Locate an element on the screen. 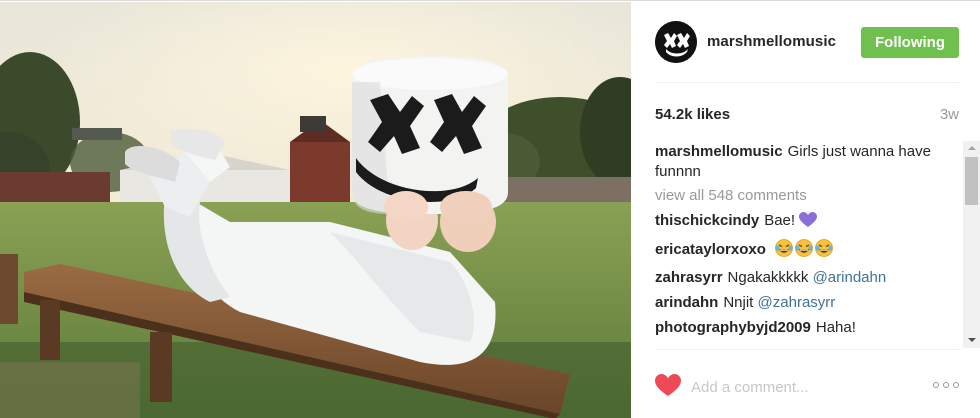 This screenshot has height=418, width=980. more-options-icon is located at coordinates (946, 385).